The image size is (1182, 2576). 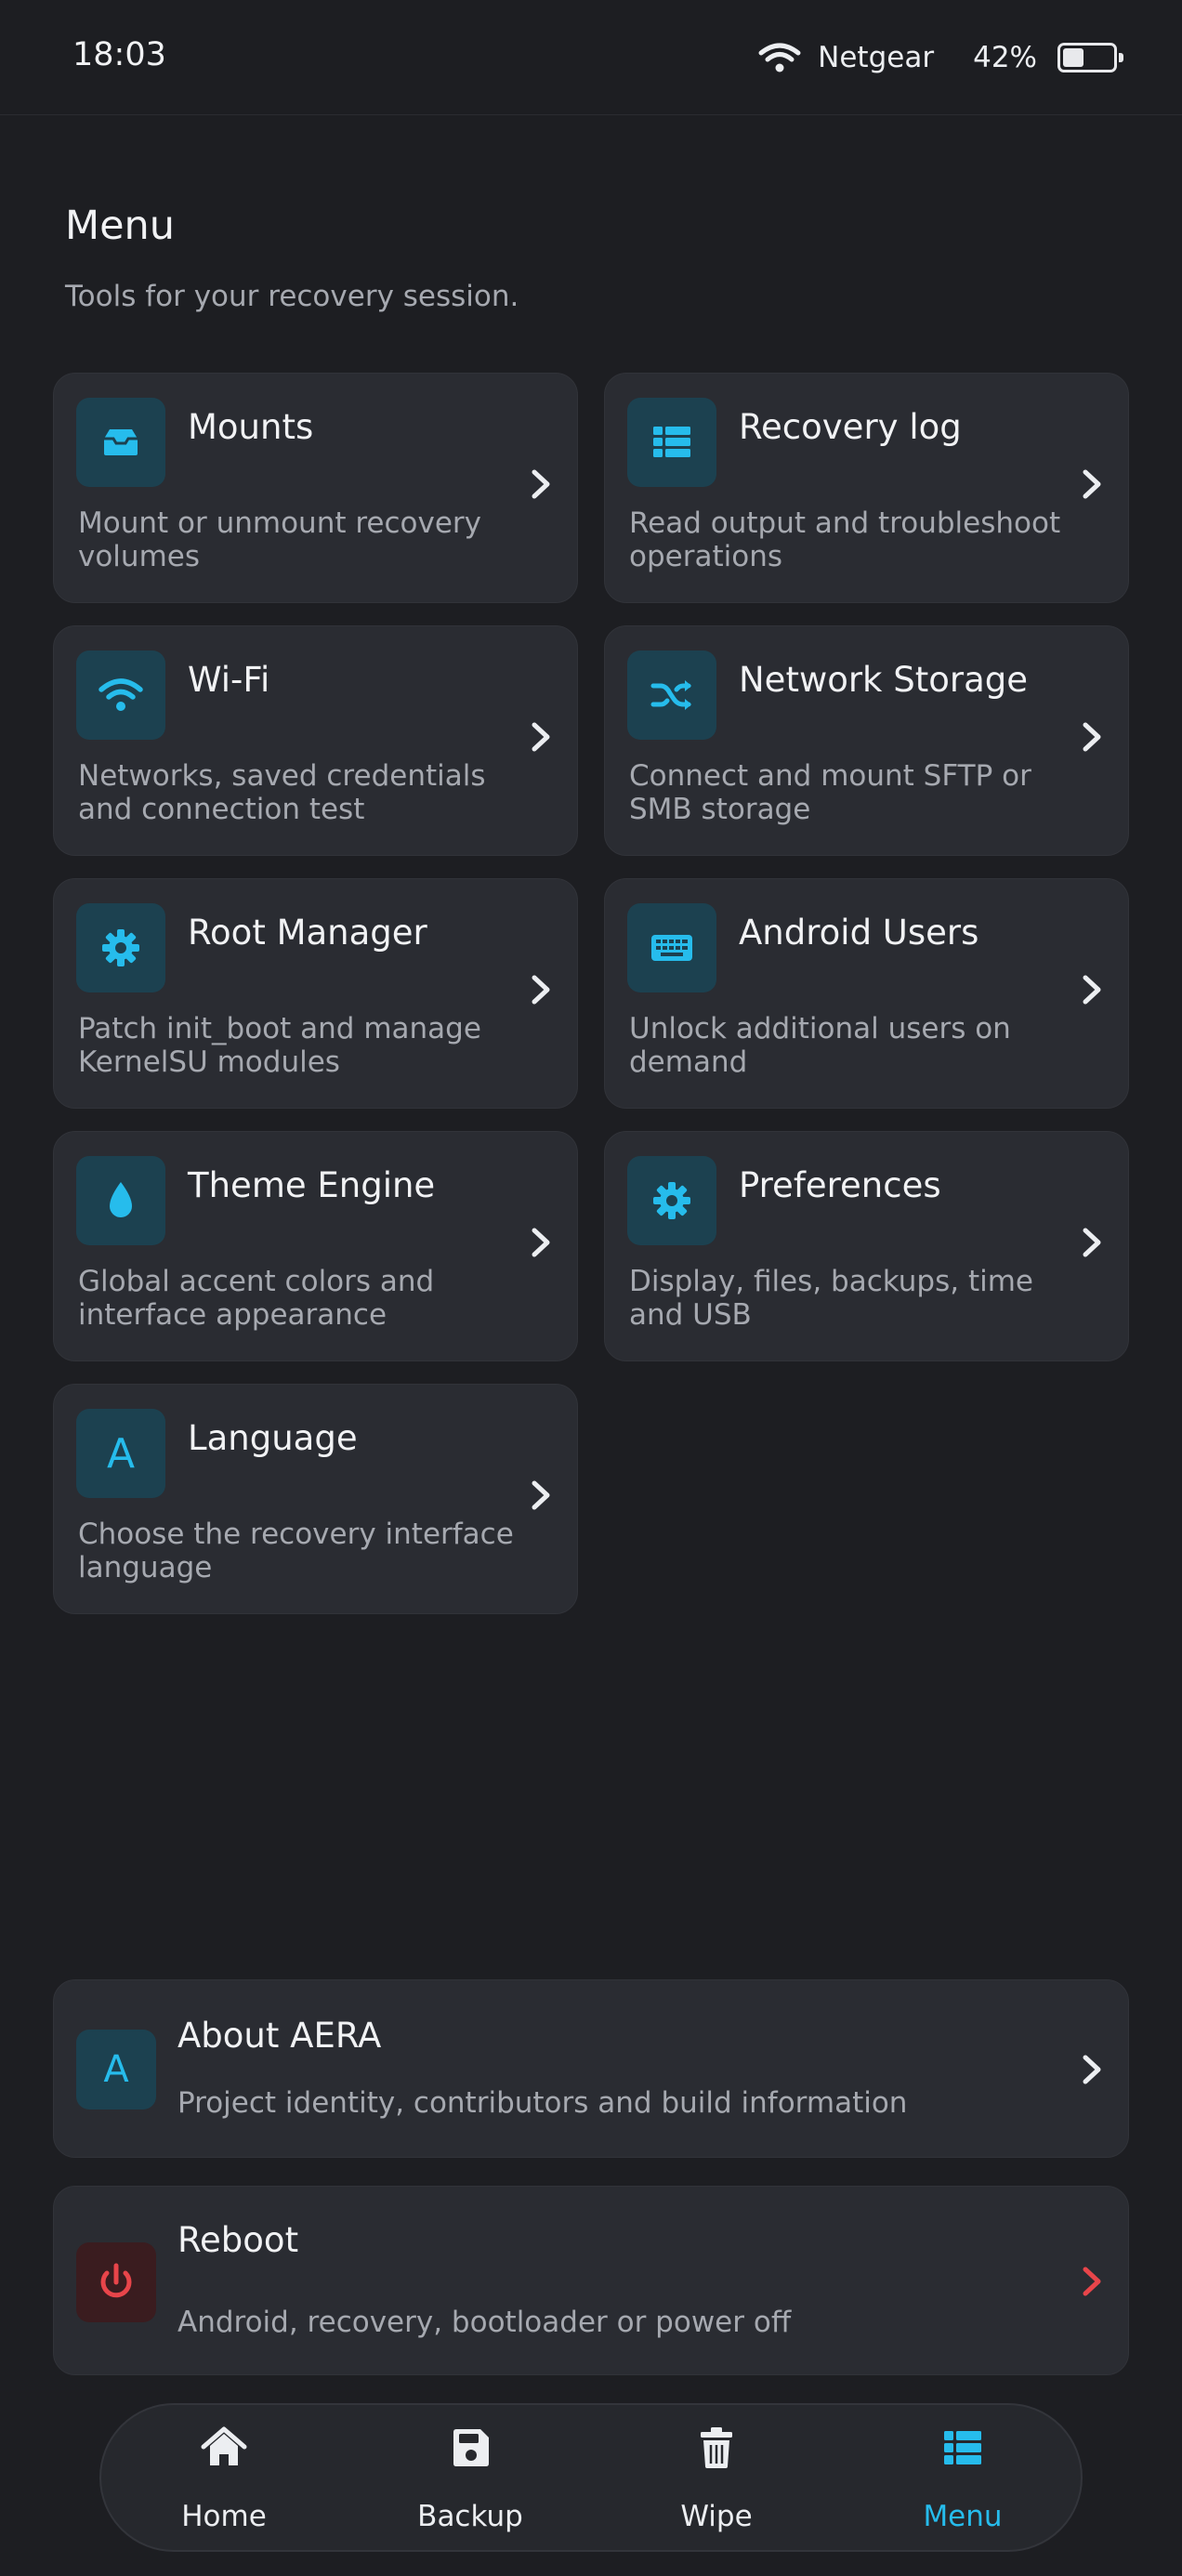 I want to click on menu-card-description: Connect and mount SFTP or SMB storage, so click(x=830, y=792).